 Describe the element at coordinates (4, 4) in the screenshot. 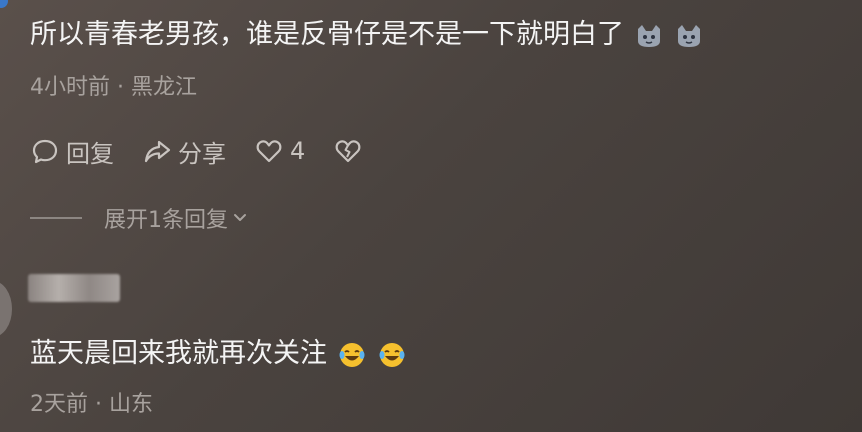

I see `avatar-edge` at that location.